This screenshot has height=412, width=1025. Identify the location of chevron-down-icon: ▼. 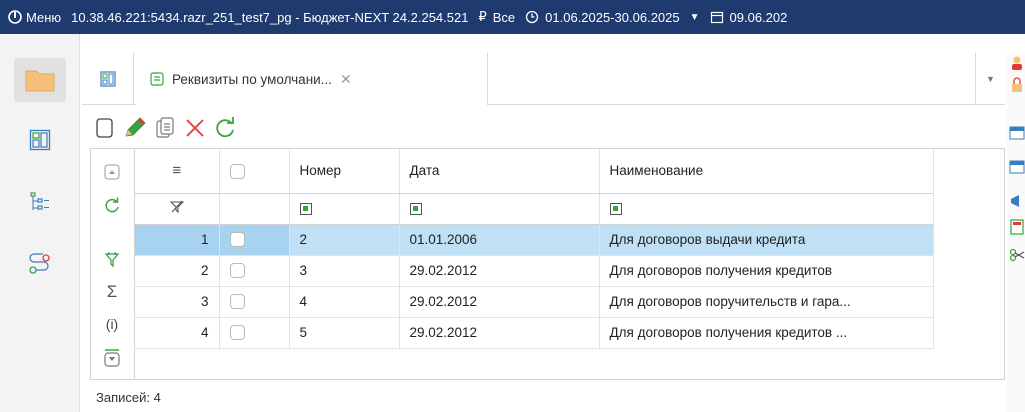
(990, 79).